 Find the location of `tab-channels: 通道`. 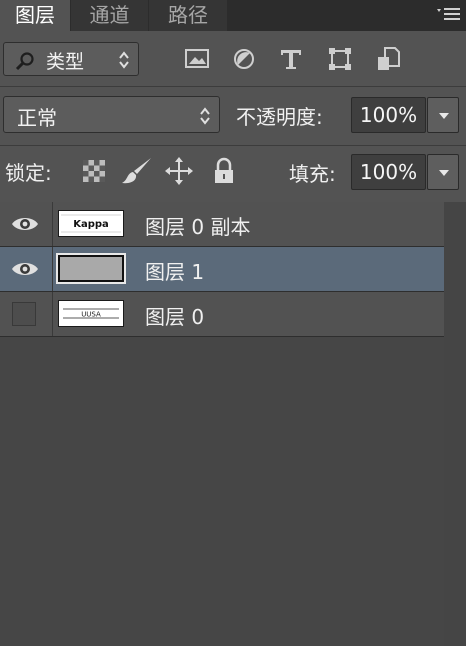

tab-channels: 通道 is located at coordinates (109, 15).